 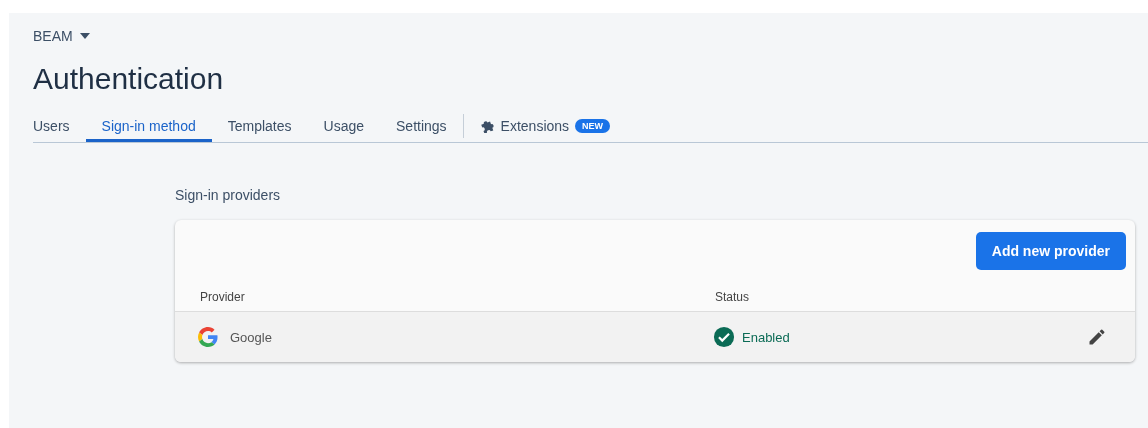 I want to click on tab: Settings, so click(x=421, y=125).